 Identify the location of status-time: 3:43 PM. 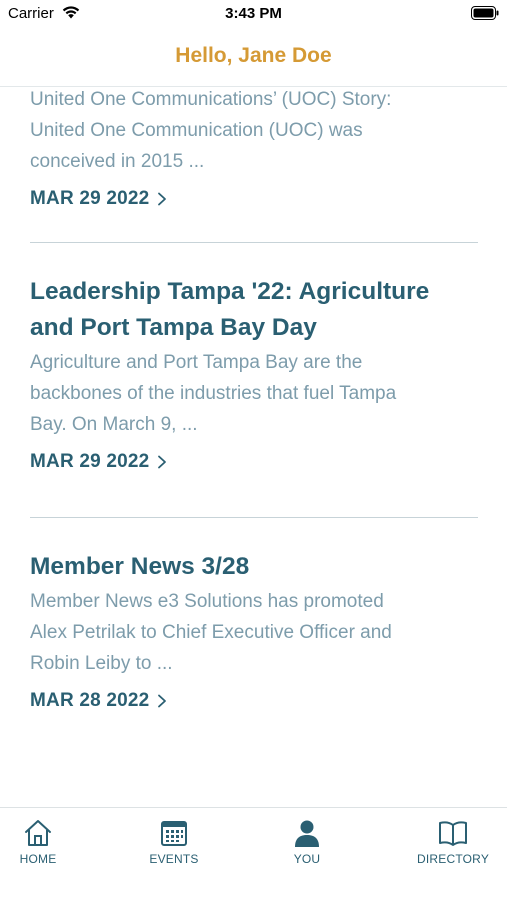
(253, 13).